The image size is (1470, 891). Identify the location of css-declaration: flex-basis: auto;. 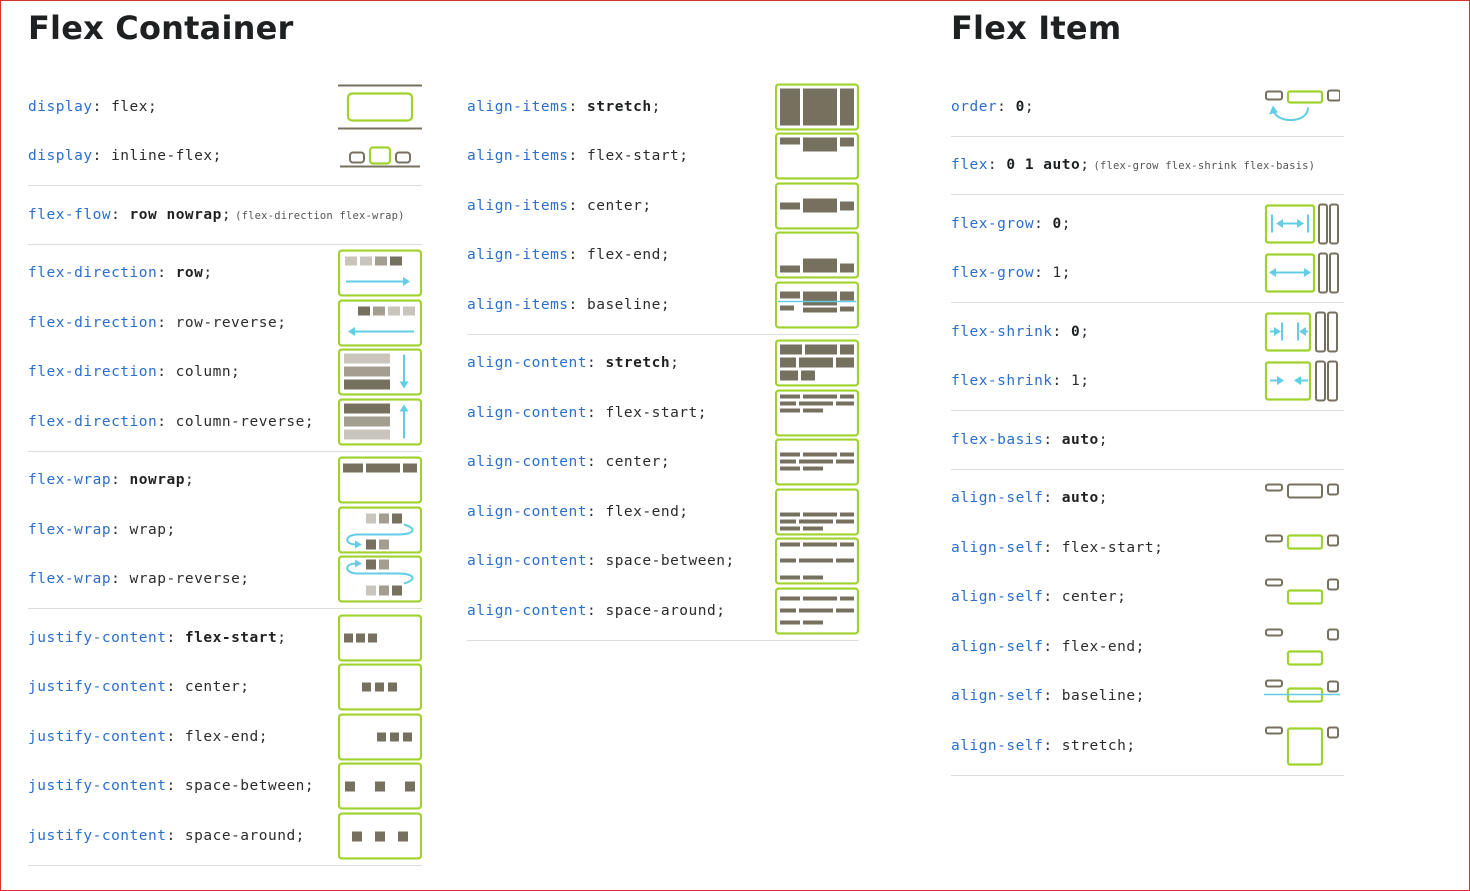
(1029, 440).